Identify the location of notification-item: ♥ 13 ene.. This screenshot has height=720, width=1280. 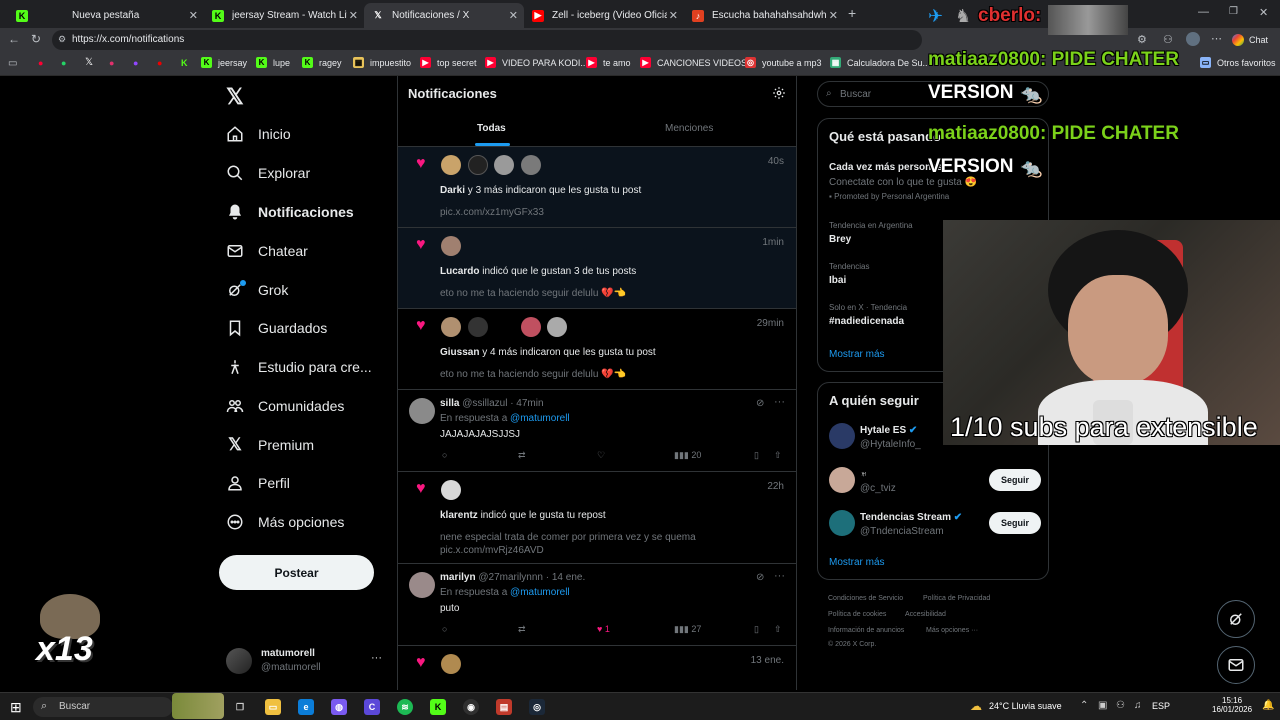
(597, 668).